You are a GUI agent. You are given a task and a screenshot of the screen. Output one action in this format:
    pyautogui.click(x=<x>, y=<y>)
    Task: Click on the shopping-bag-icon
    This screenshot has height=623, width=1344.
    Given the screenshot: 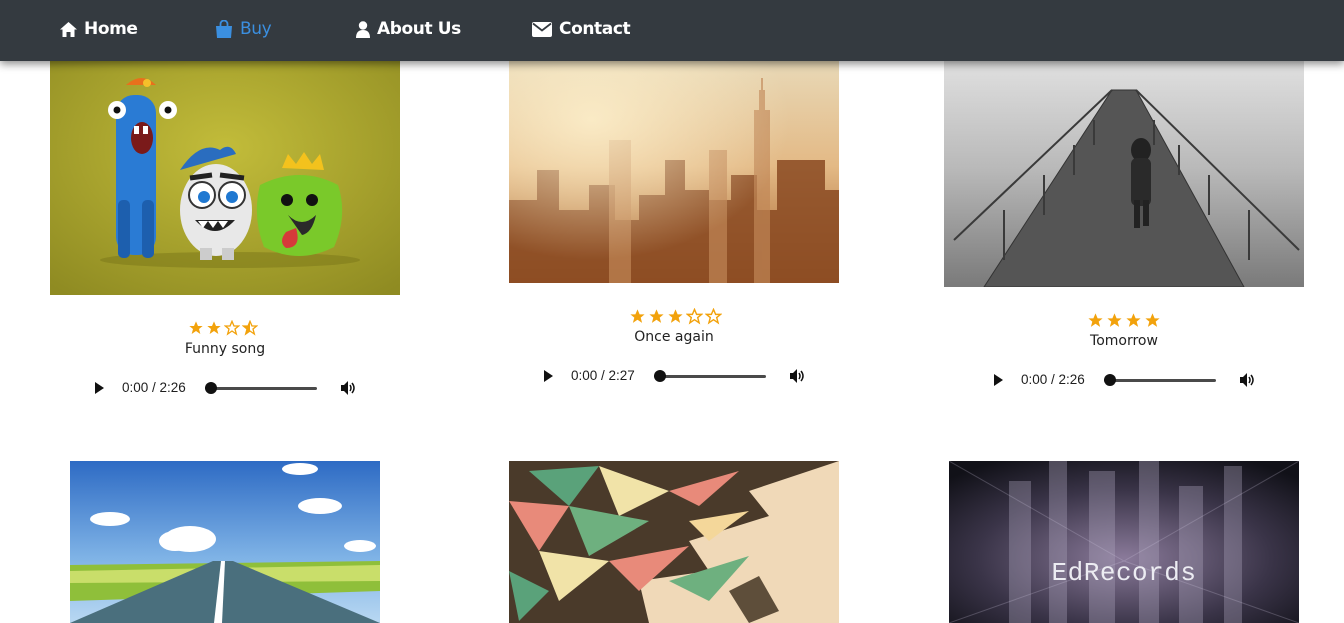 What is the action you would take?
    pyautogui.click(x=224, y=29)
    